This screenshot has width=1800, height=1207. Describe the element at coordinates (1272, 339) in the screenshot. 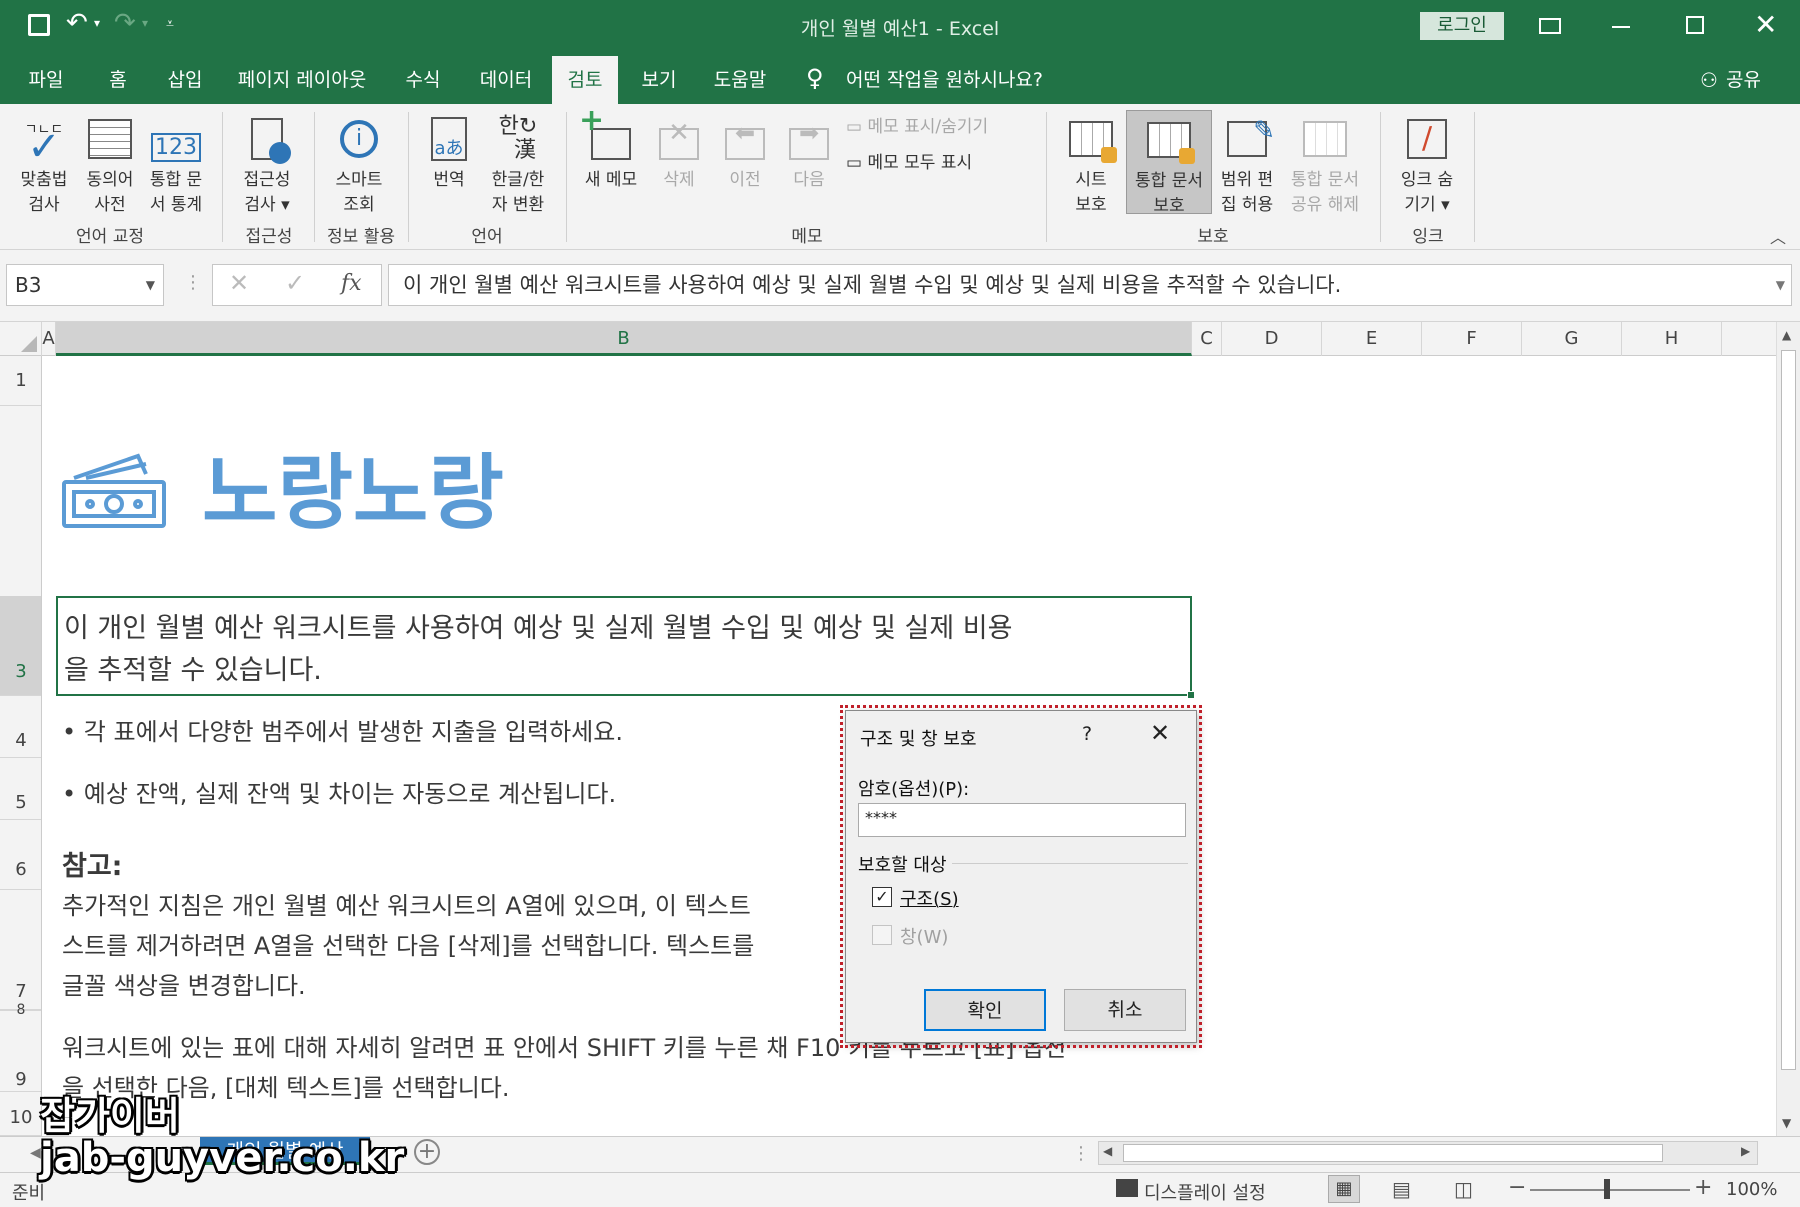

I see `column-header-d: D` at that location.